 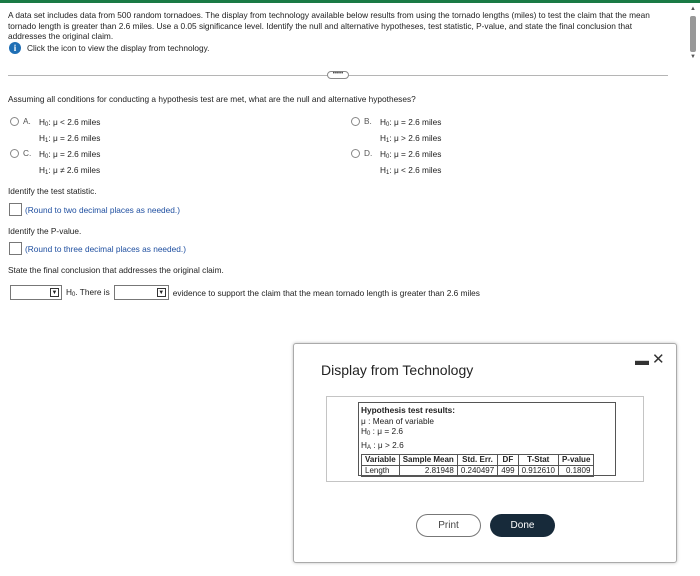 I want to click on column-header: Sample Mean, so click(x=428, y=460).